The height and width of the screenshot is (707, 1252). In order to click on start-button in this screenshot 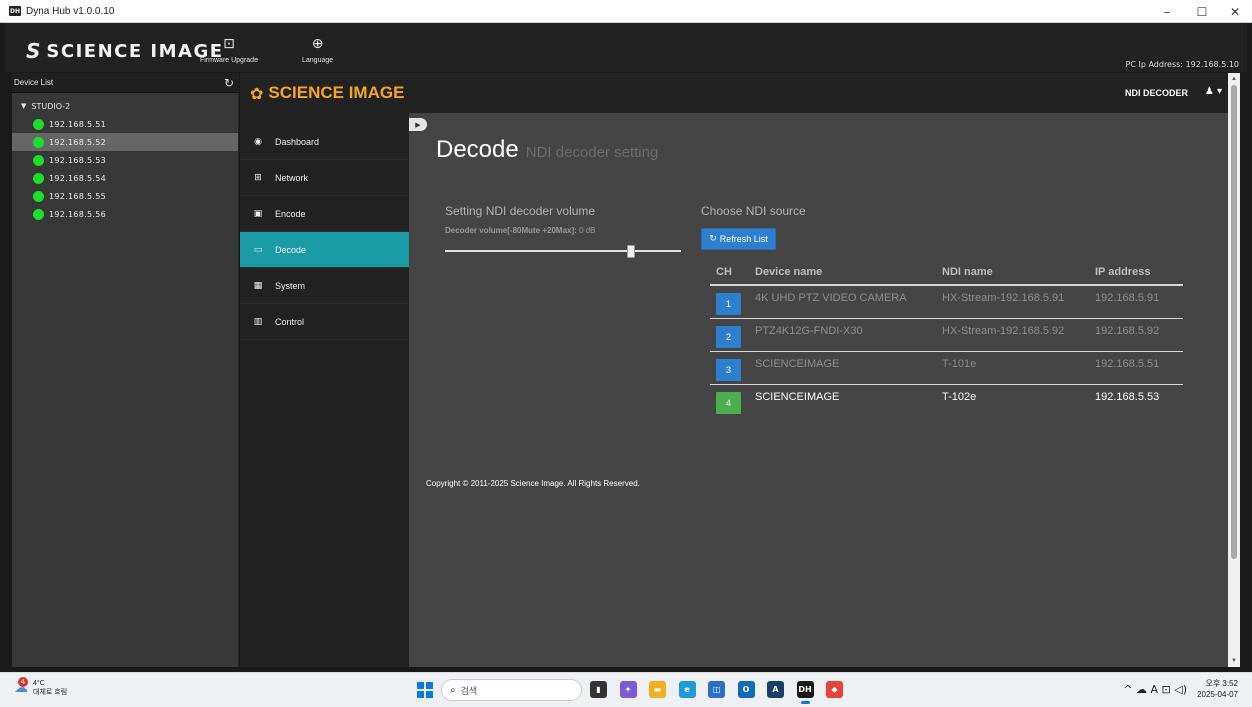, I will do `click(425, 690)`.